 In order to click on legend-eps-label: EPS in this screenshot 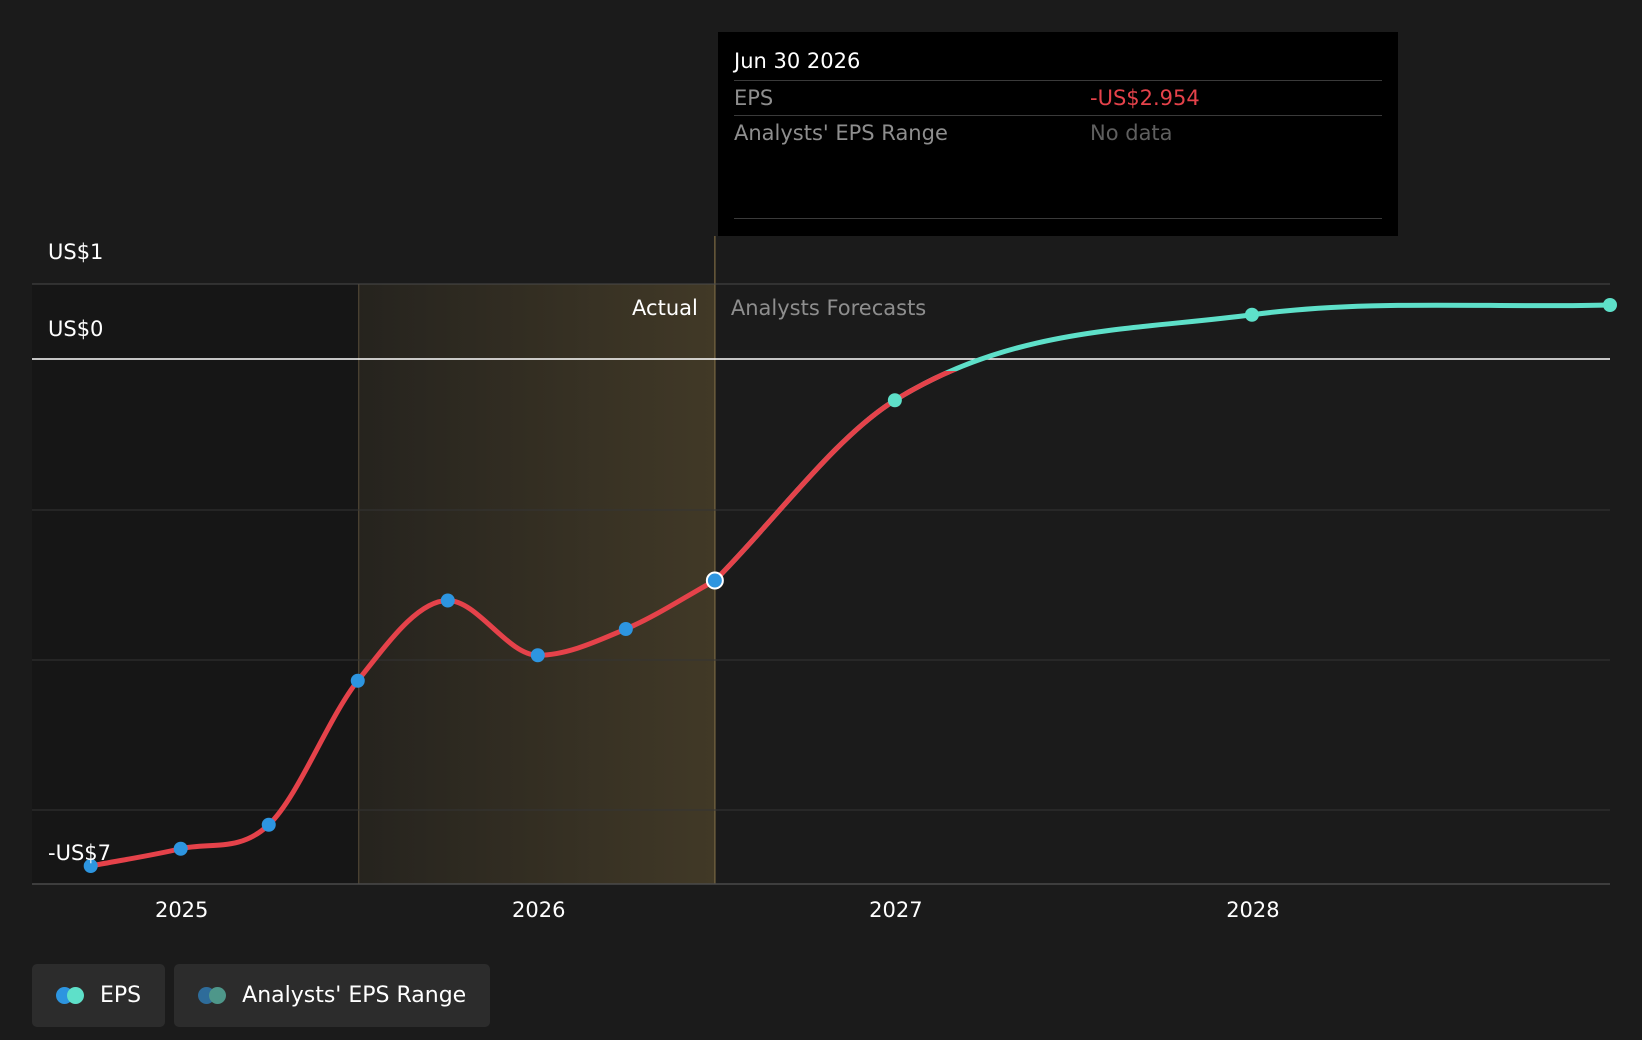, I will do `click(121, 995)`.